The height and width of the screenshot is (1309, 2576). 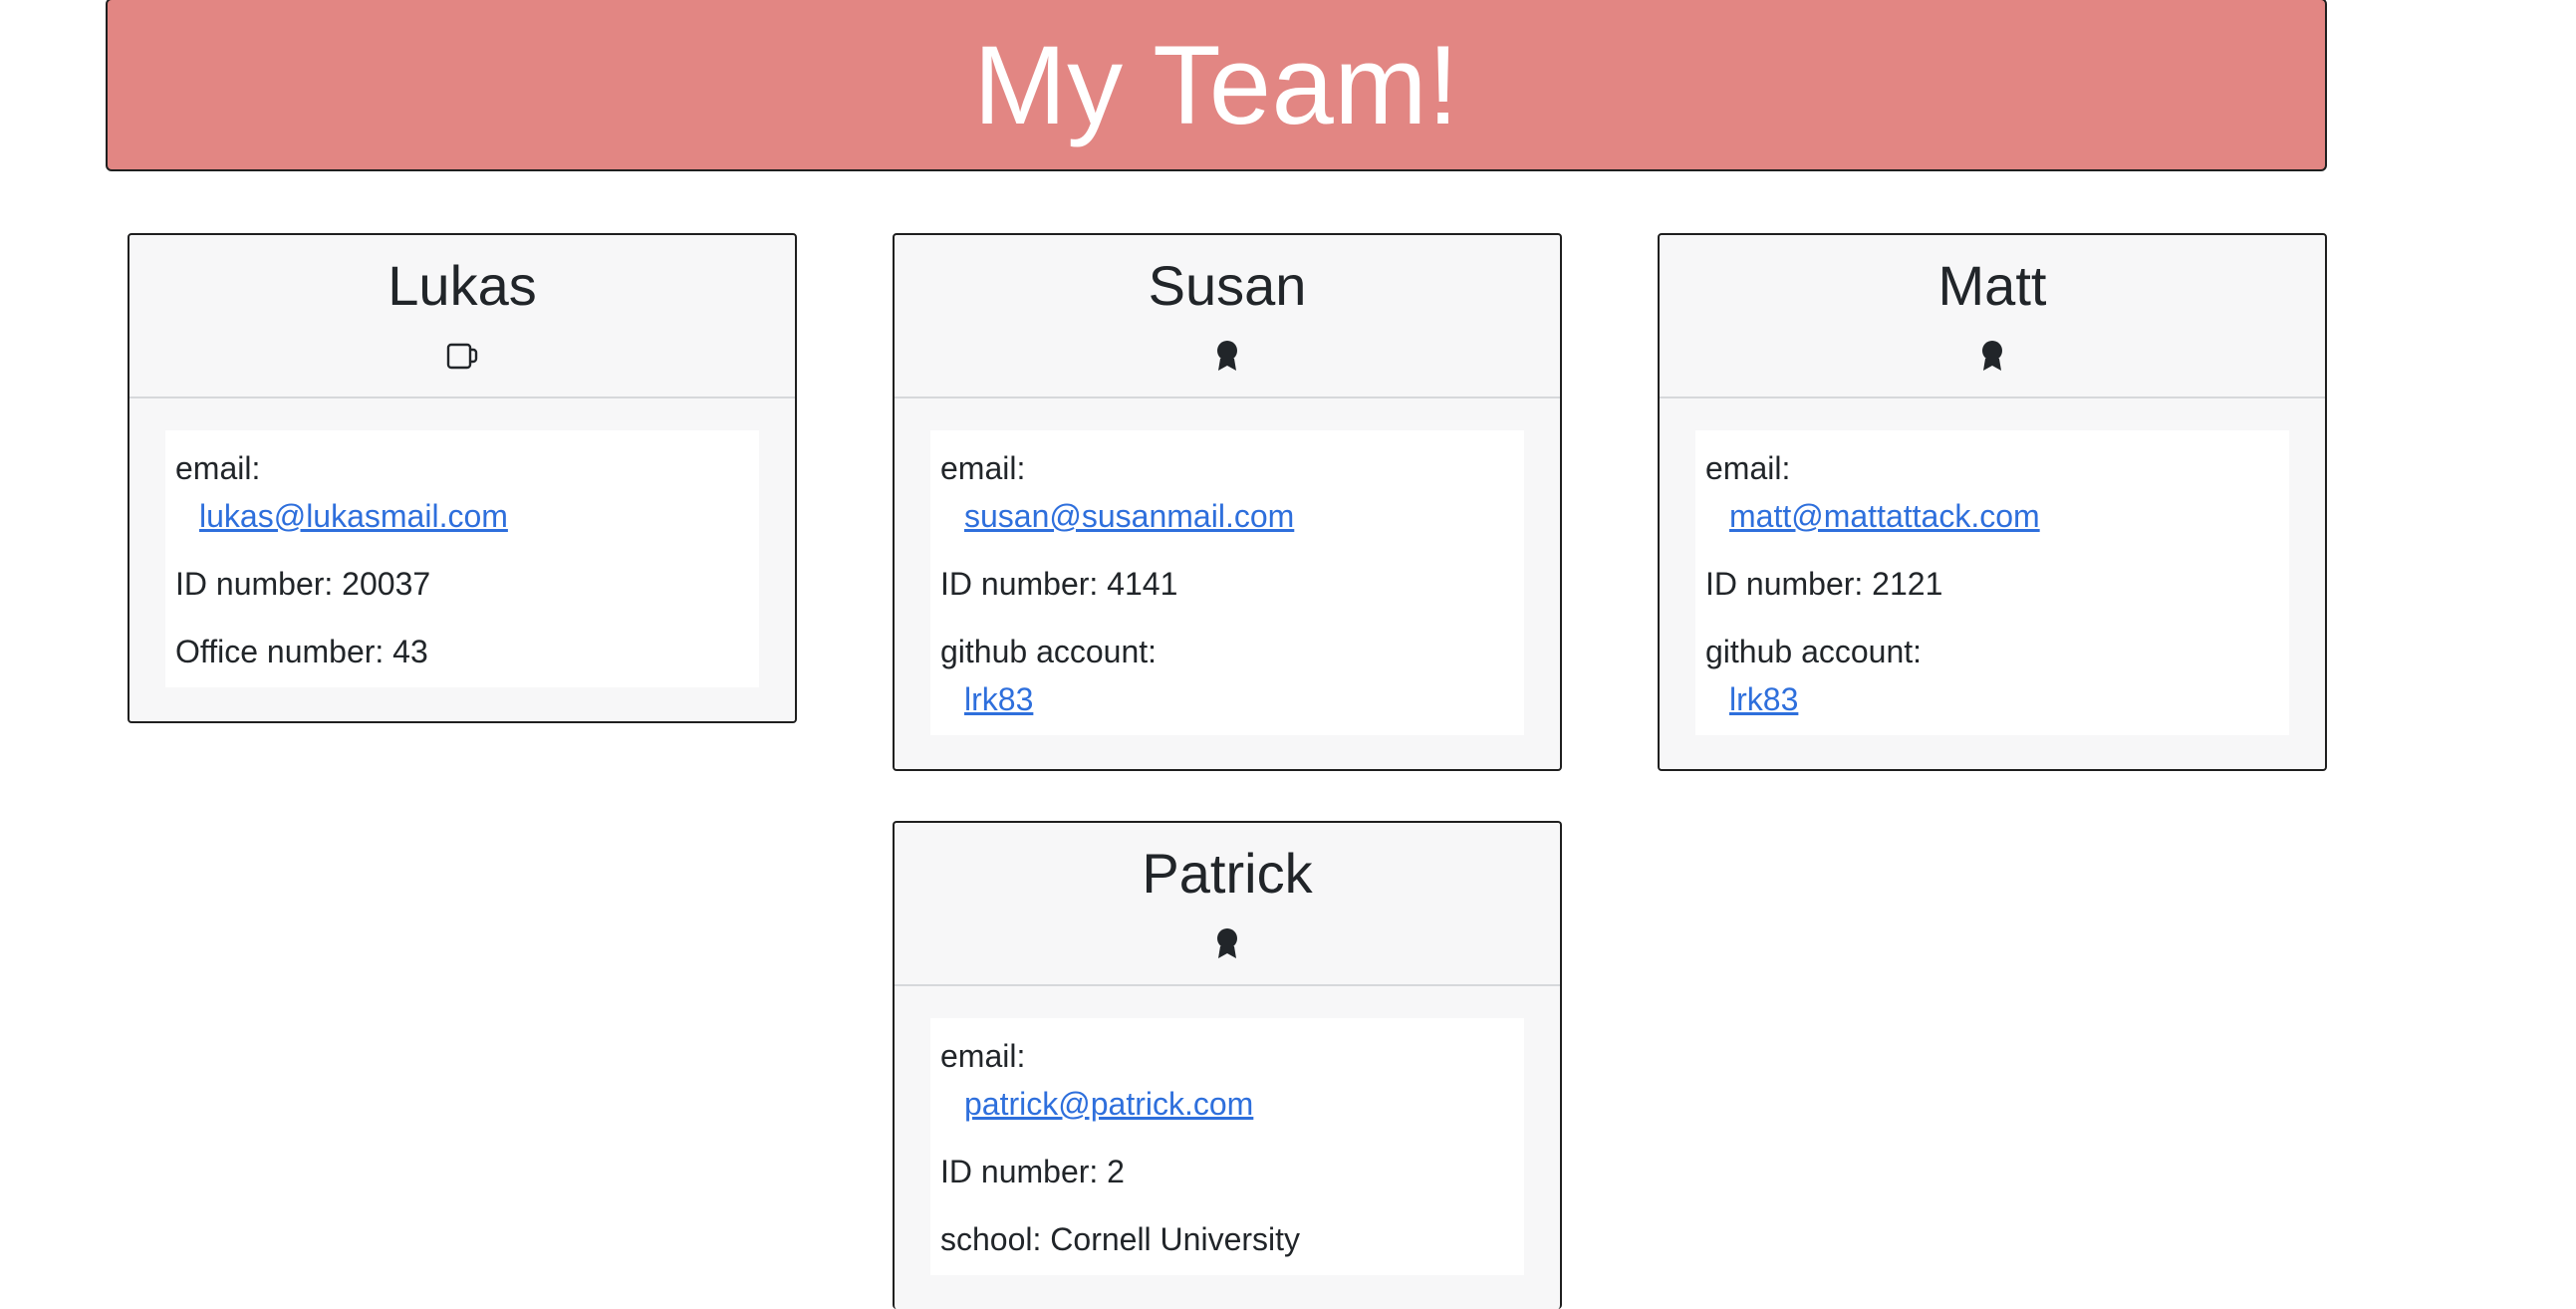 I want to click on id-number: ID number: 2, so click(x=1032, y=1172).